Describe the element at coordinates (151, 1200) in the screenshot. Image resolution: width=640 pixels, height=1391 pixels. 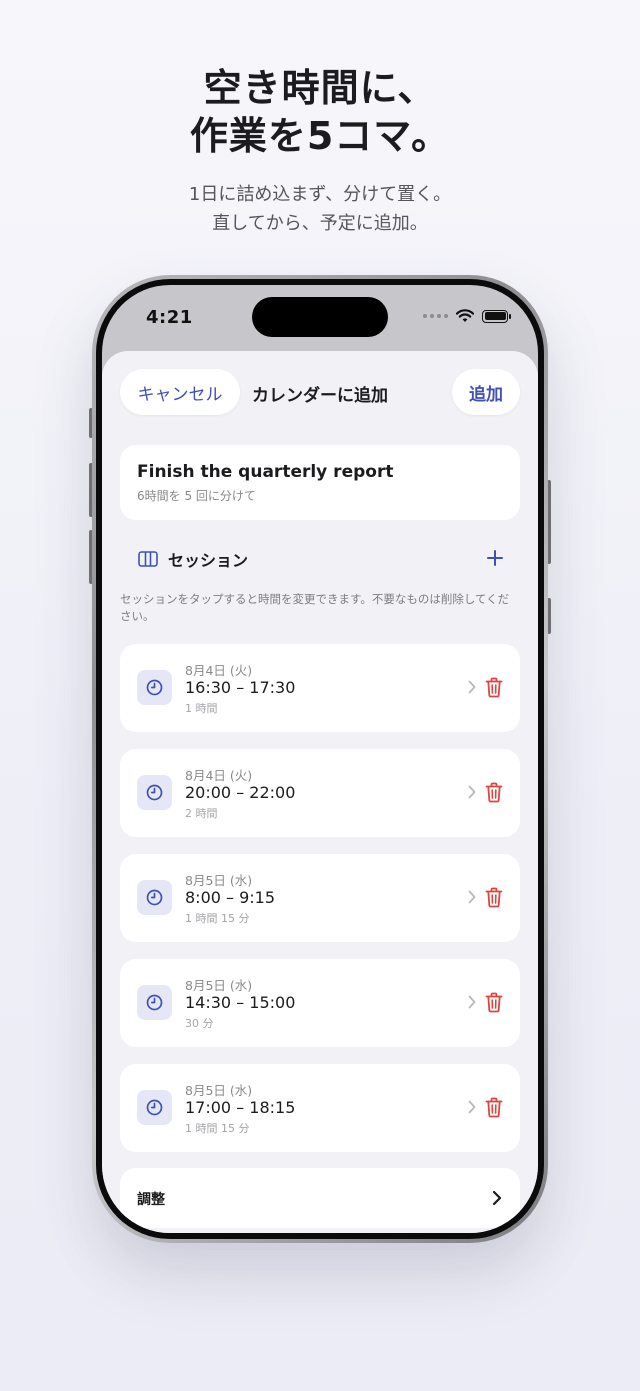
I see `adjust-label: 調整` at that location.